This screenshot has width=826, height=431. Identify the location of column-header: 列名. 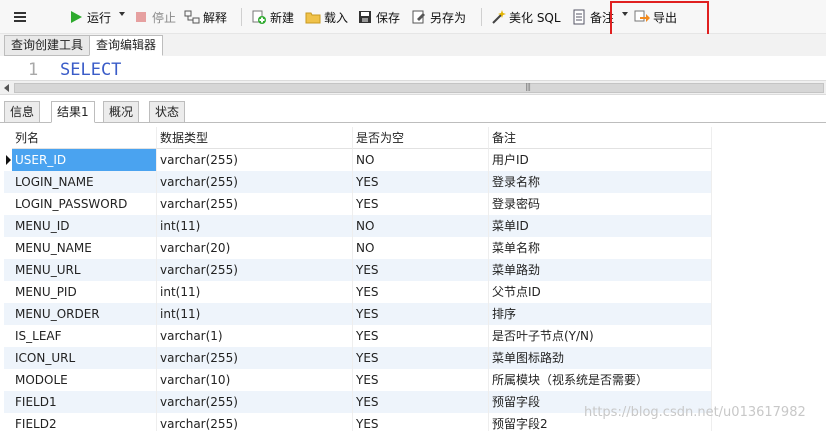
(84, 138).